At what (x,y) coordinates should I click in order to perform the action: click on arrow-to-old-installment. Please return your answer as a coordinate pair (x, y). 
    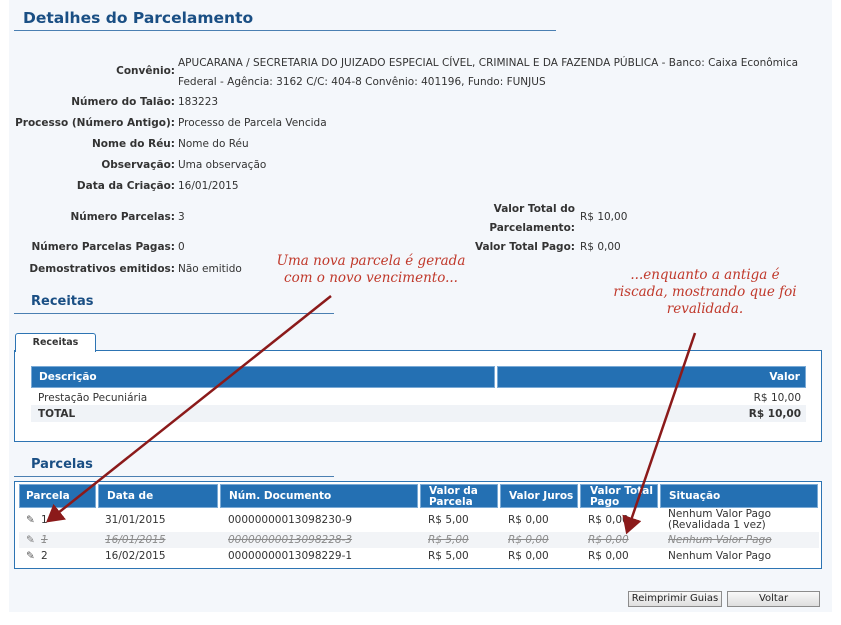
    Looking at the image, I should click on (659, 433).